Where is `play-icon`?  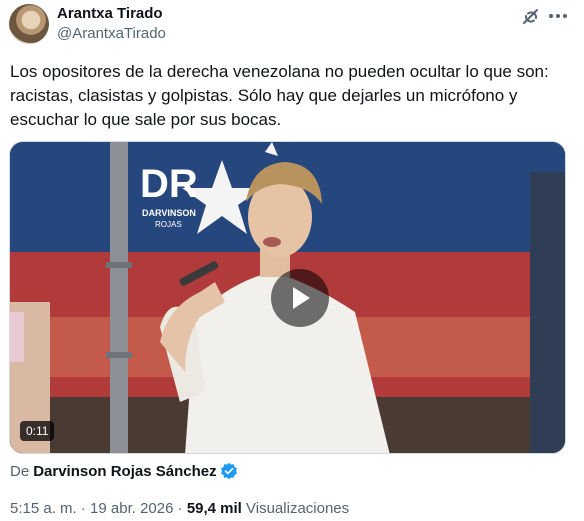
play-icon is located at coordinates (301, 298).